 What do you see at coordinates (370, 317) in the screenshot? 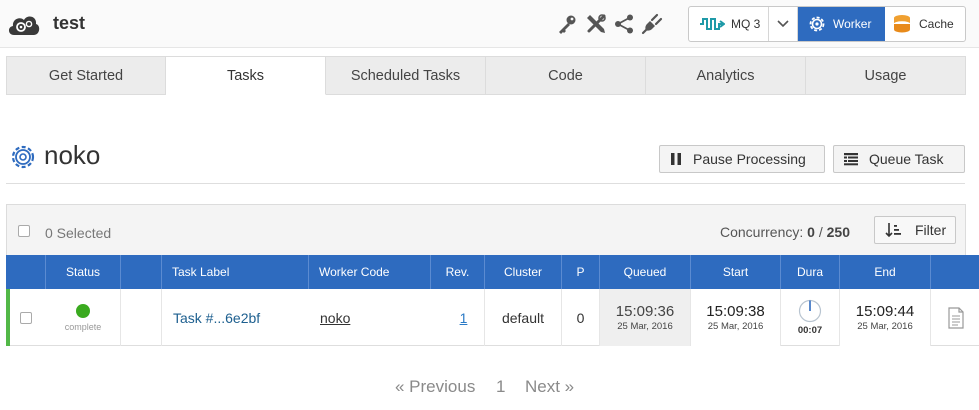
I see `worker-code-cell: noko` at bounding box center [370, 317].